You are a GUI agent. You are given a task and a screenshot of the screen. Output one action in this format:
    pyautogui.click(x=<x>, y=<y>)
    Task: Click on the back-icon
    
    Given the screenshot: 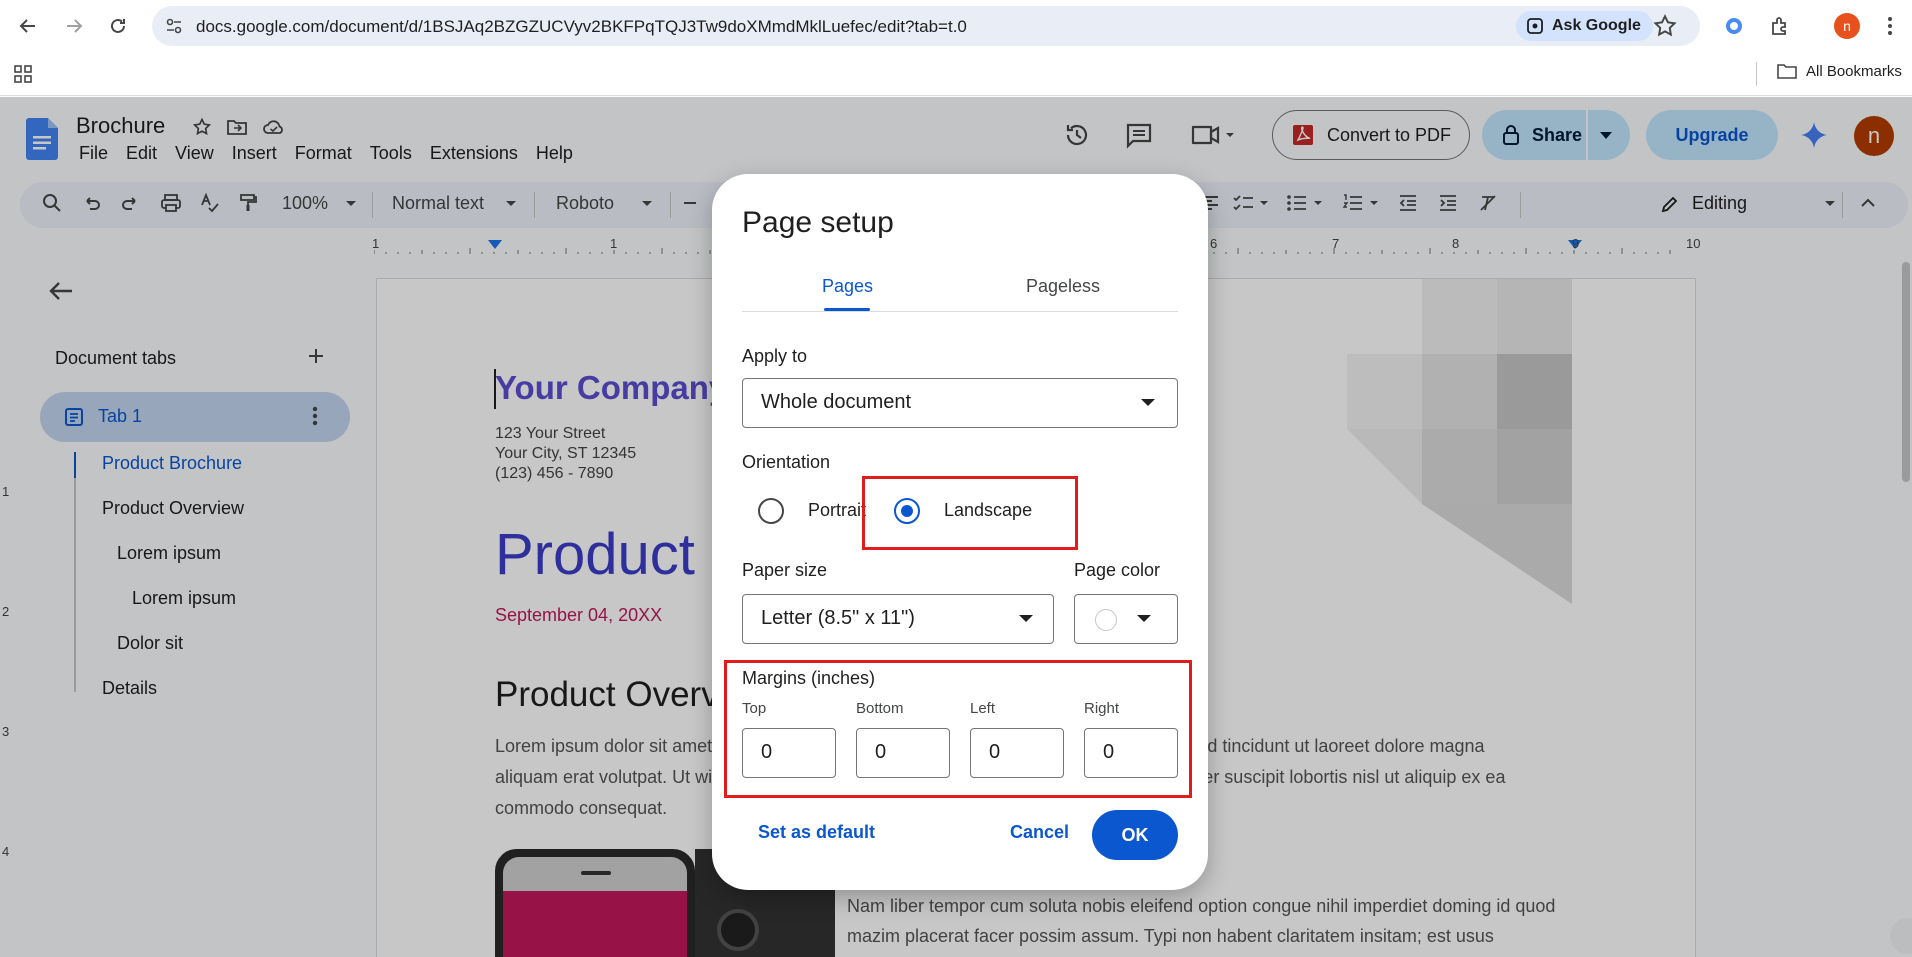 What is the action you would take?
    pyautogui.click(x=28, y=26)
    